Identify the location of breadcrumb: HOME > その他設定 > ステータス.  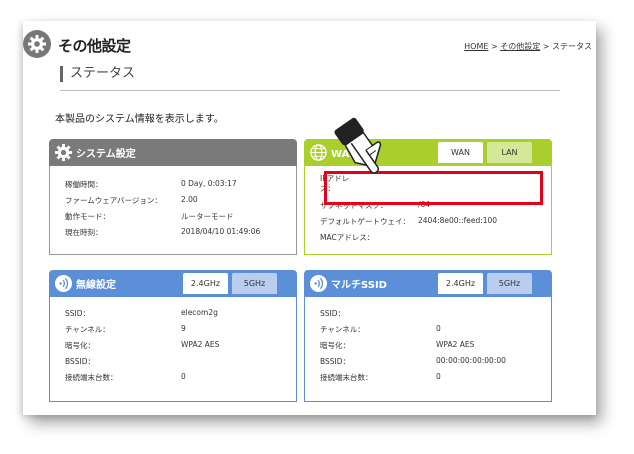
(528, 46).